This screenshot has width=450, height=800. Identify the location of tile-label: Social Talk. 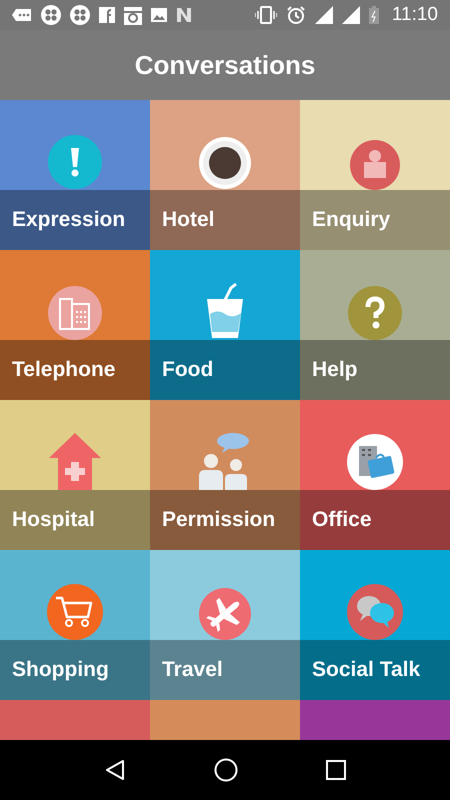
(366, 670).